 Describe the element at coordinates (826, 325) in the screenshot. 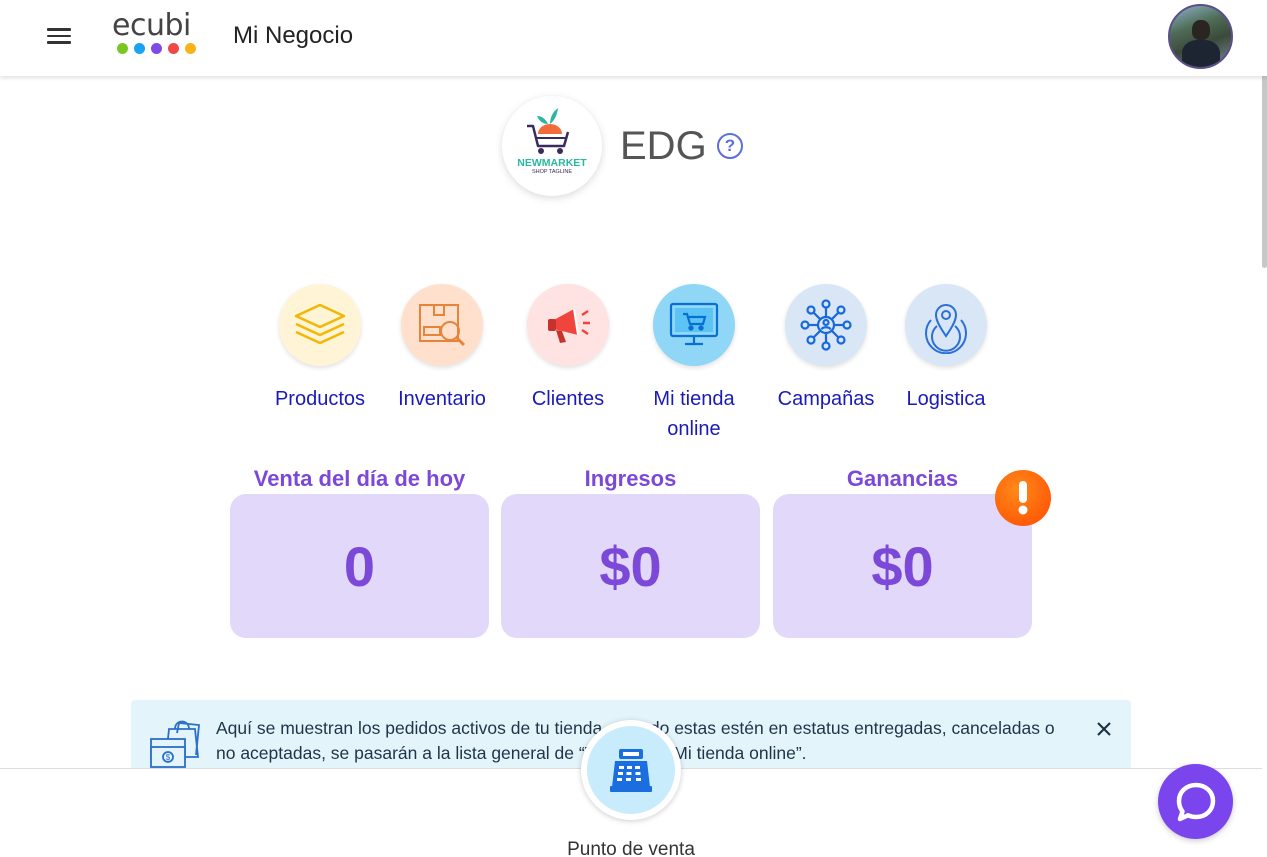

I see `network-icon` at that location.